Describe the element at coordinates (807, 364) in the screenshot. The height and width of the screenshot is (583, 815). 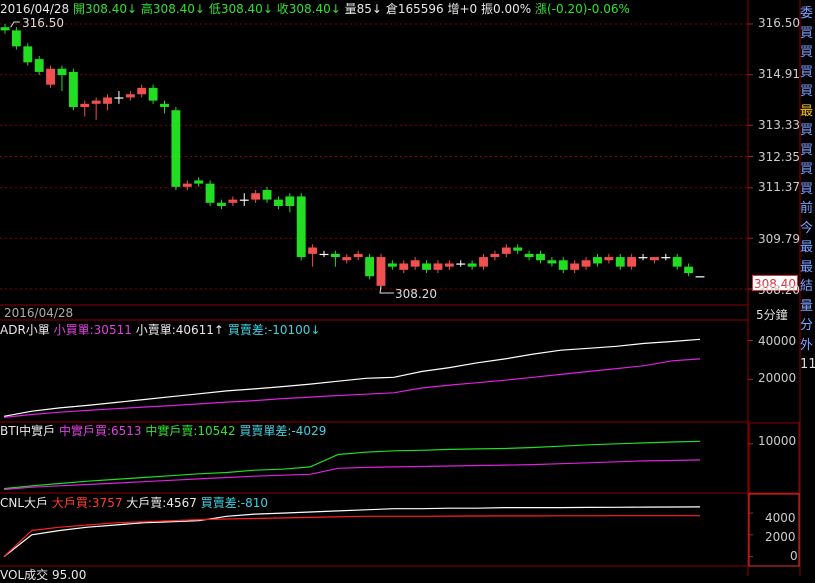
I see `sidebar-item: 11` at that location.